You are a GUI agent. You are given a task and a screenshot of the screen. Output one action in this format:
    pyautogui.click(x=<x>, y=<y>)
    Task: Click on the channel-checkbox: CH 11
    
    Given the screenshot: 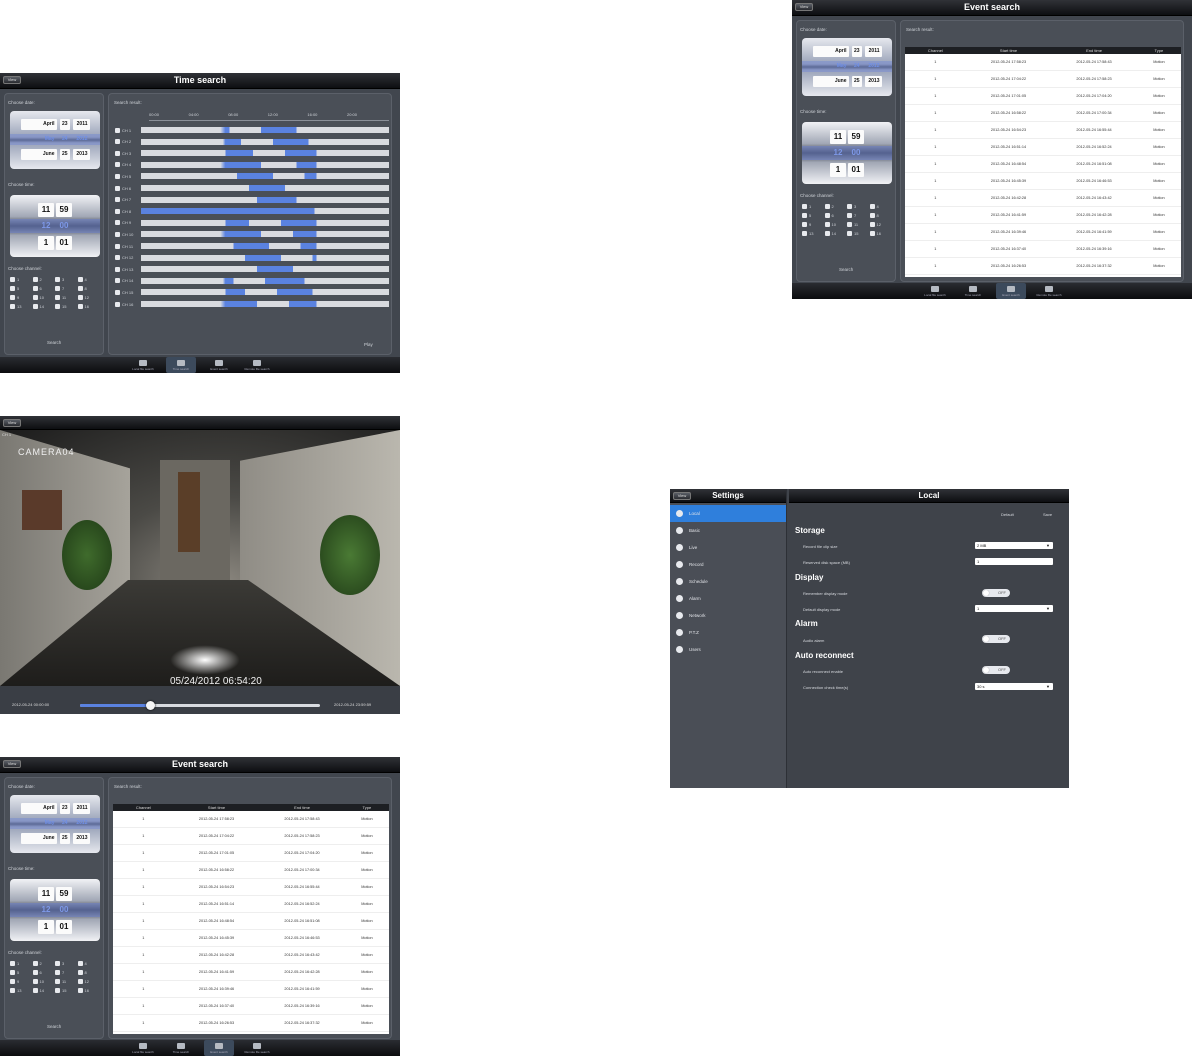 What is the action you would take?
    pyautogui.click(x=128, y=246)
    